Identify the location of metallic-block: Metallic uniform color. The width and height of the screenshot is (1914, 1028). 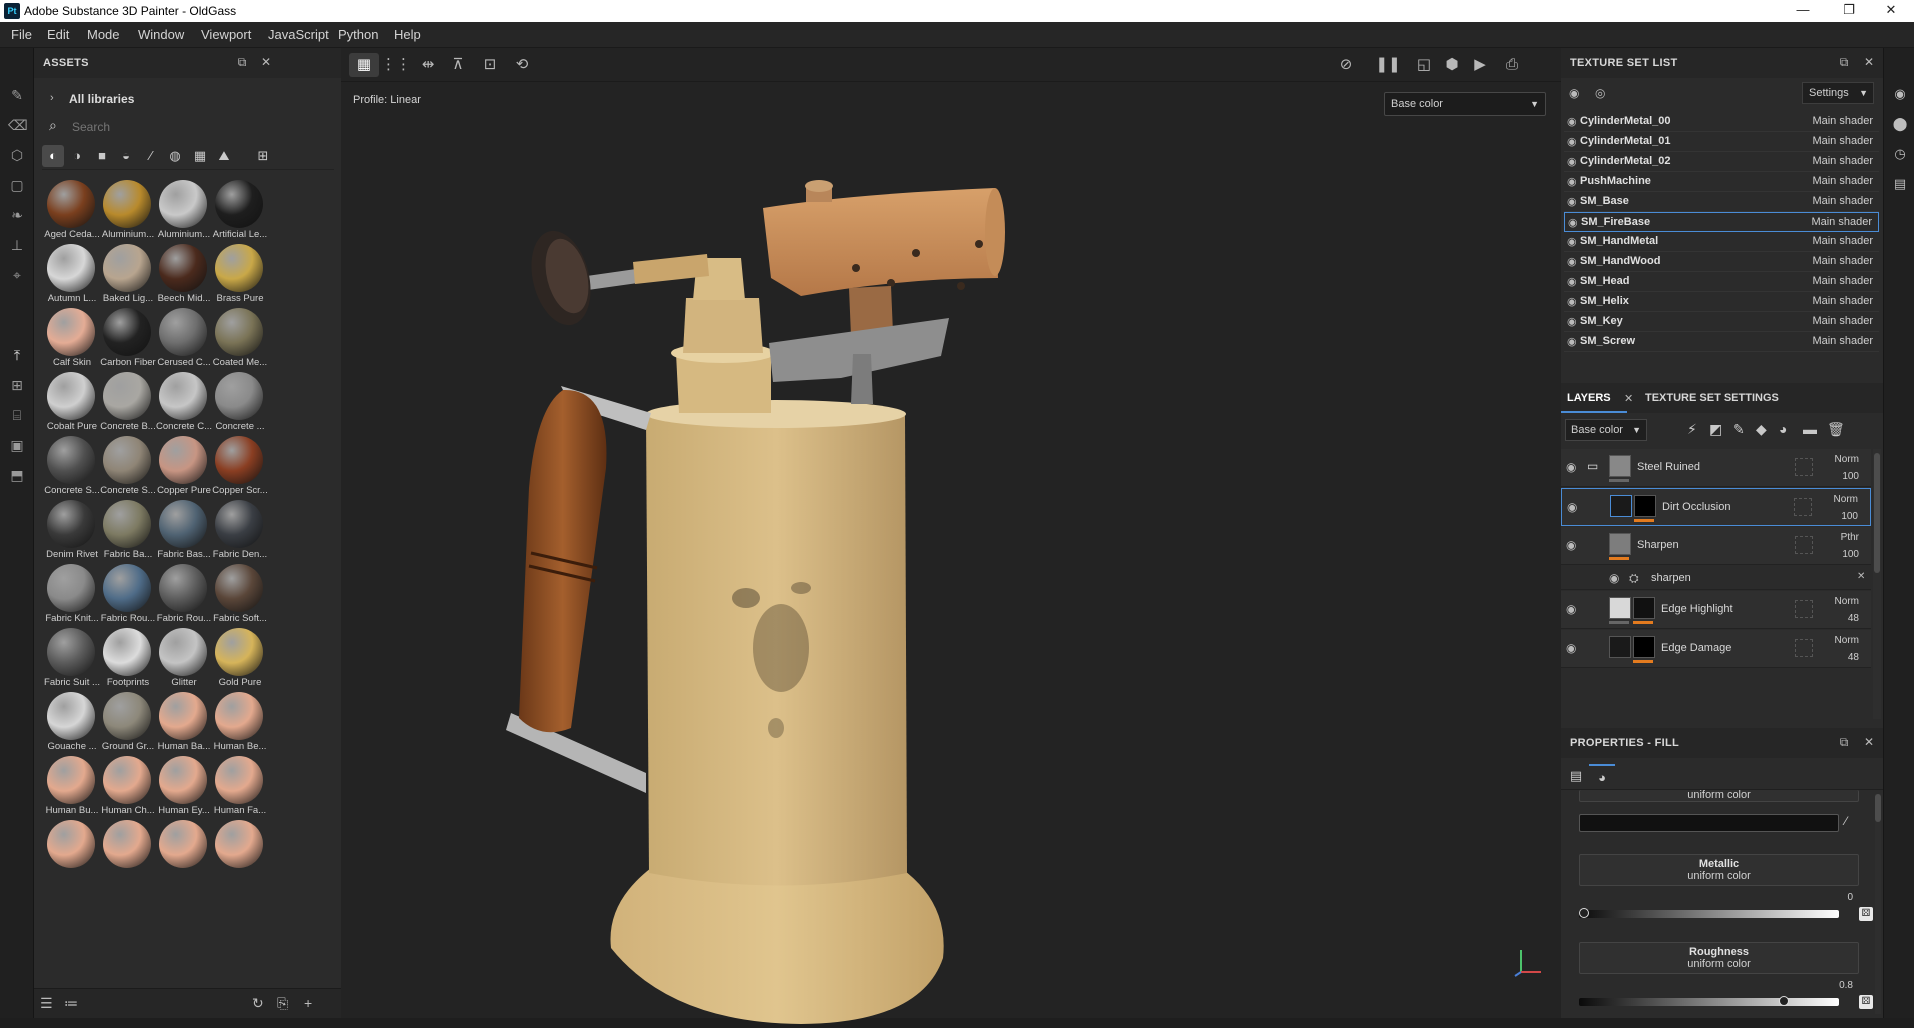
(1719, 870).